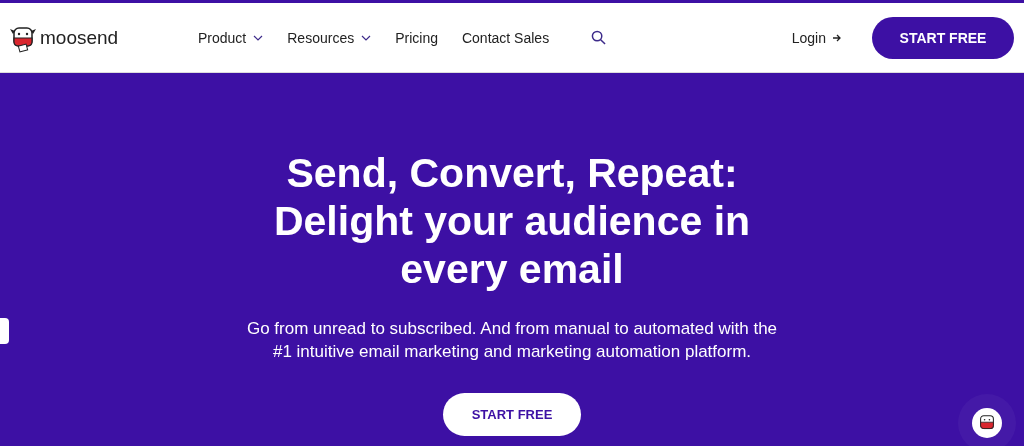 The height and width of the screenshot is (446, 1024). I want to click on search-icon, so click(599, 37).